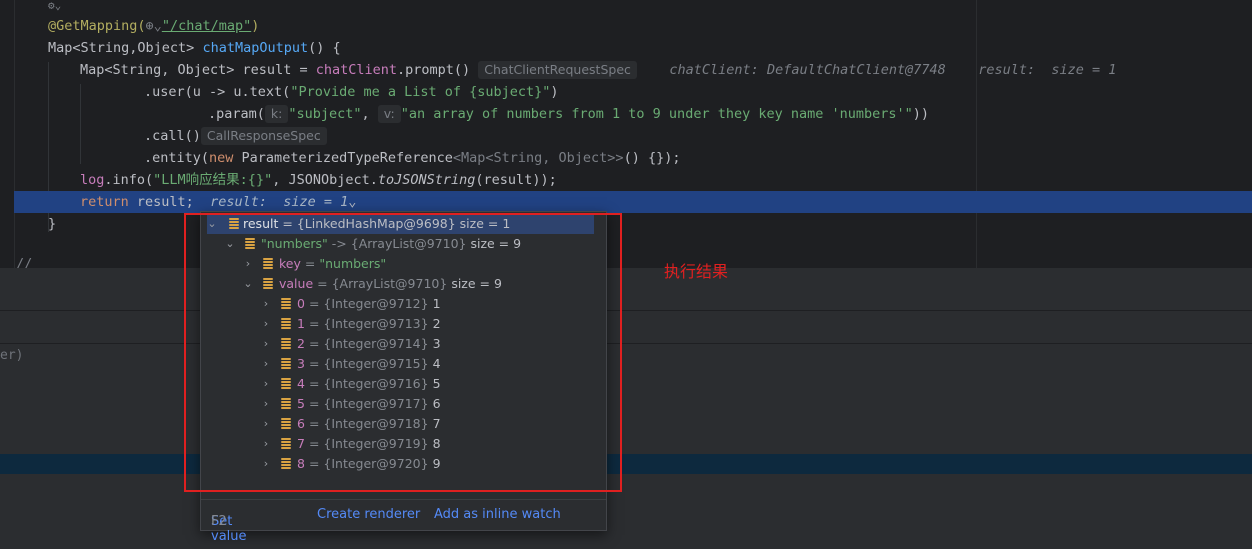 Image resolution: width=1252 pixels, height=549 pixels. I want to click on shortcut-key: F2, so click(219, 521).